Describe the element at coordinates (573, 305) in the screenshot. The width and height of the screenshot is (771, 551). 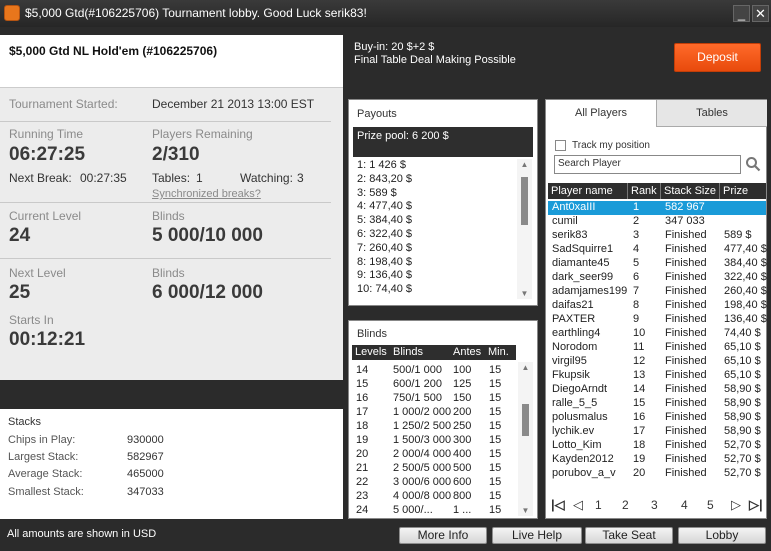
I see `player-name: daifas21` at that location.